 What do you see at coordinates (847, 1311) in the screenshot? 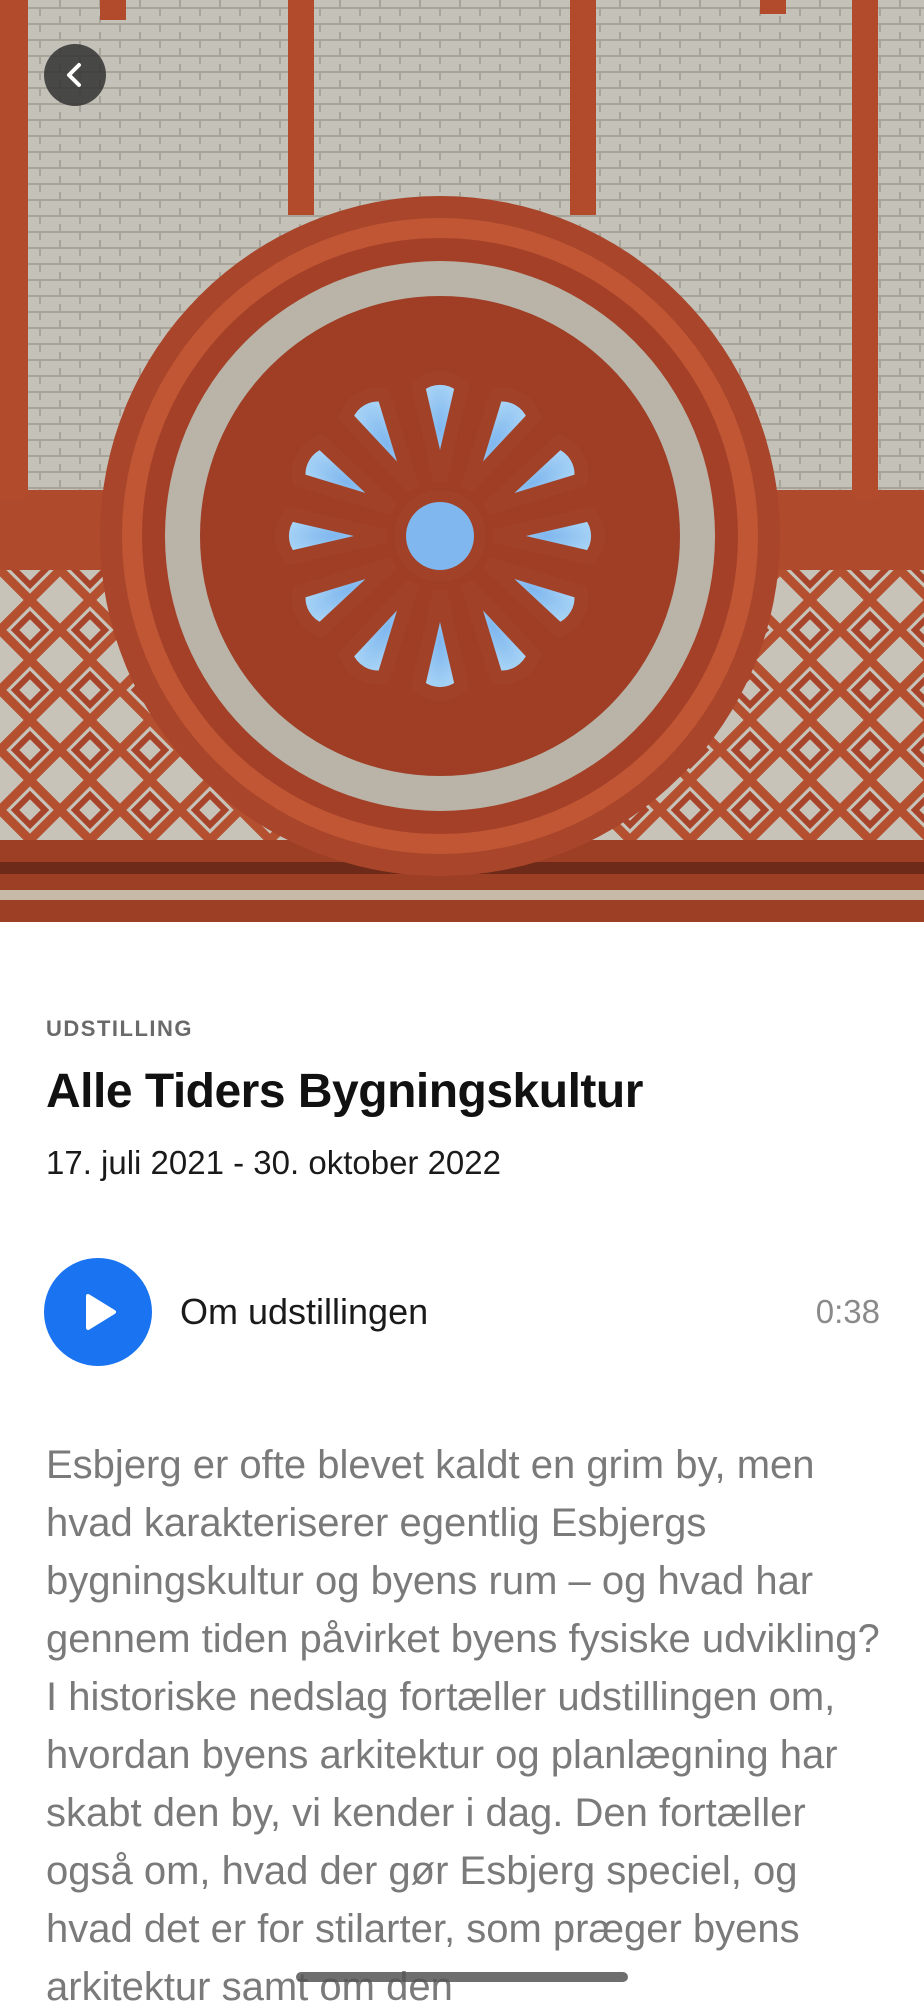
I see `audio-duration: 0:38` at bounding box center [847, 1311].